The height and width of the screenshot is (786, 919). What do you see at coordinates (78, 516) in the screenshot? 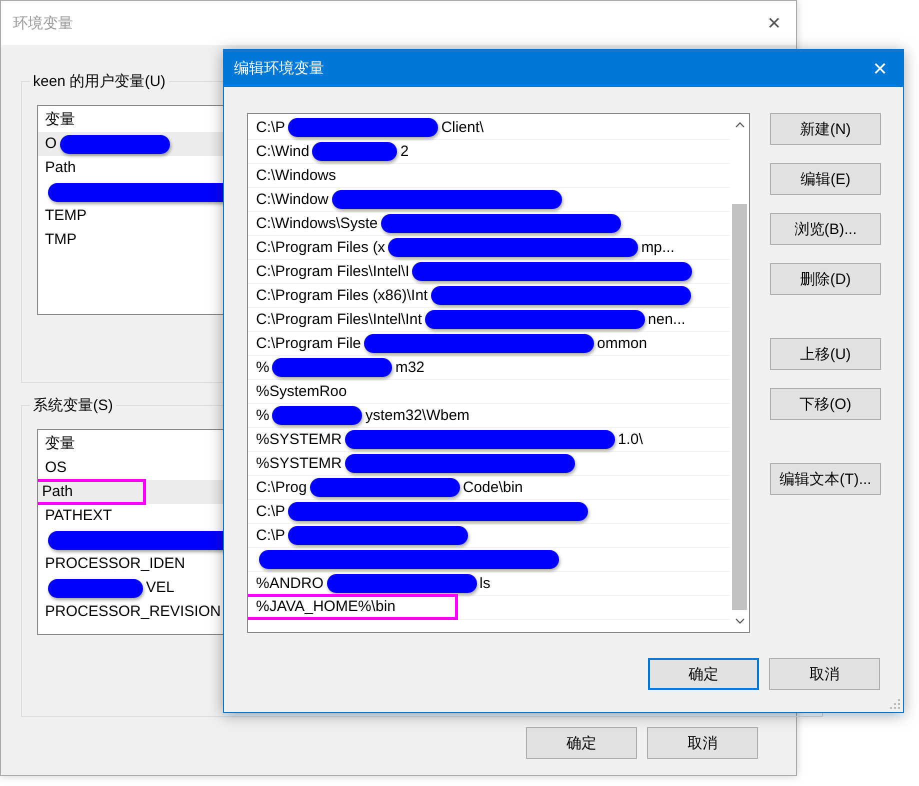
I see `list-item: PATHEXT` at bounding box center [78, 516].